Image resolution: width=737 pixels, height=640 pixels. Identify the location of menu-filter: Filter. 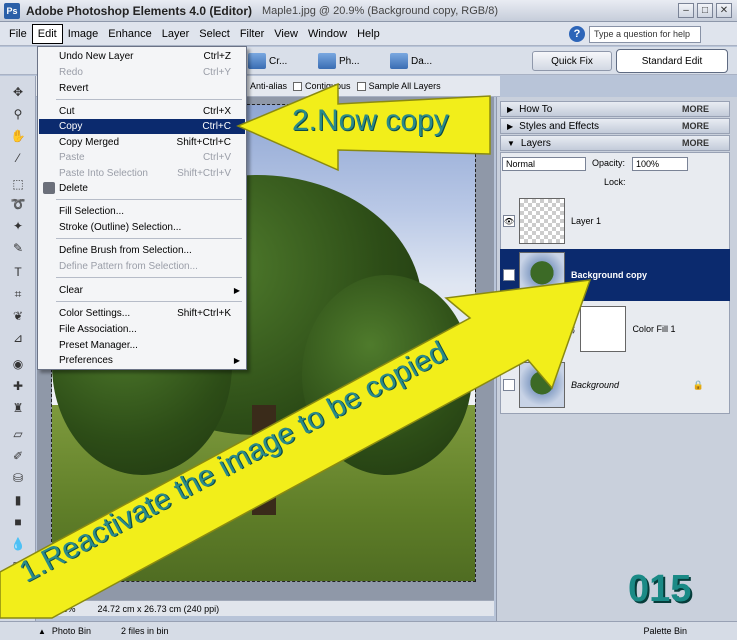
(252, 34).